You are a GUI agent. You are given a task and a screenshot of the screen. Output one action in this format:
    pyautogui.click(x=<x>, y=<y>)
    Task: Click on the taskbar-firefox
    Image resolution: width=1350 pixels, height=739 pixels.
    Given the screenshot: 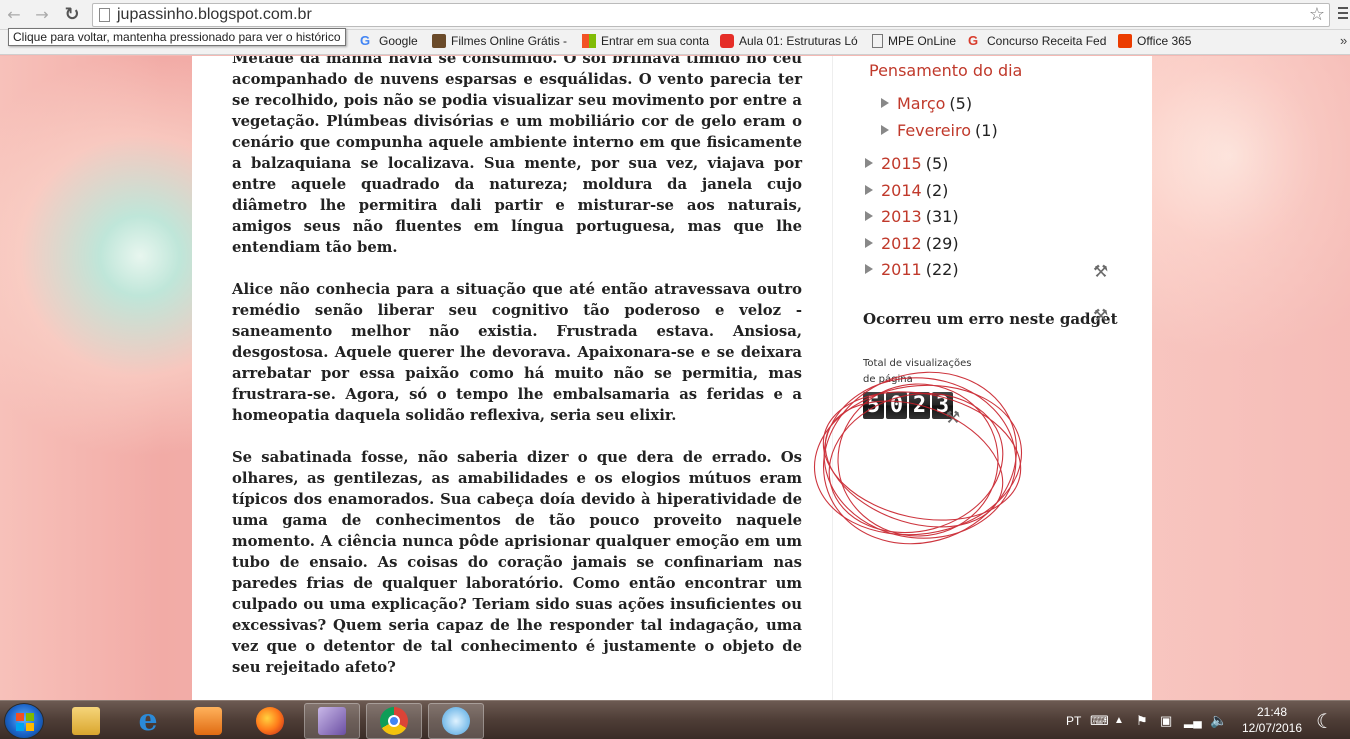 What is the action you would take?
    pyautogui.click(x=270, y=721)
    